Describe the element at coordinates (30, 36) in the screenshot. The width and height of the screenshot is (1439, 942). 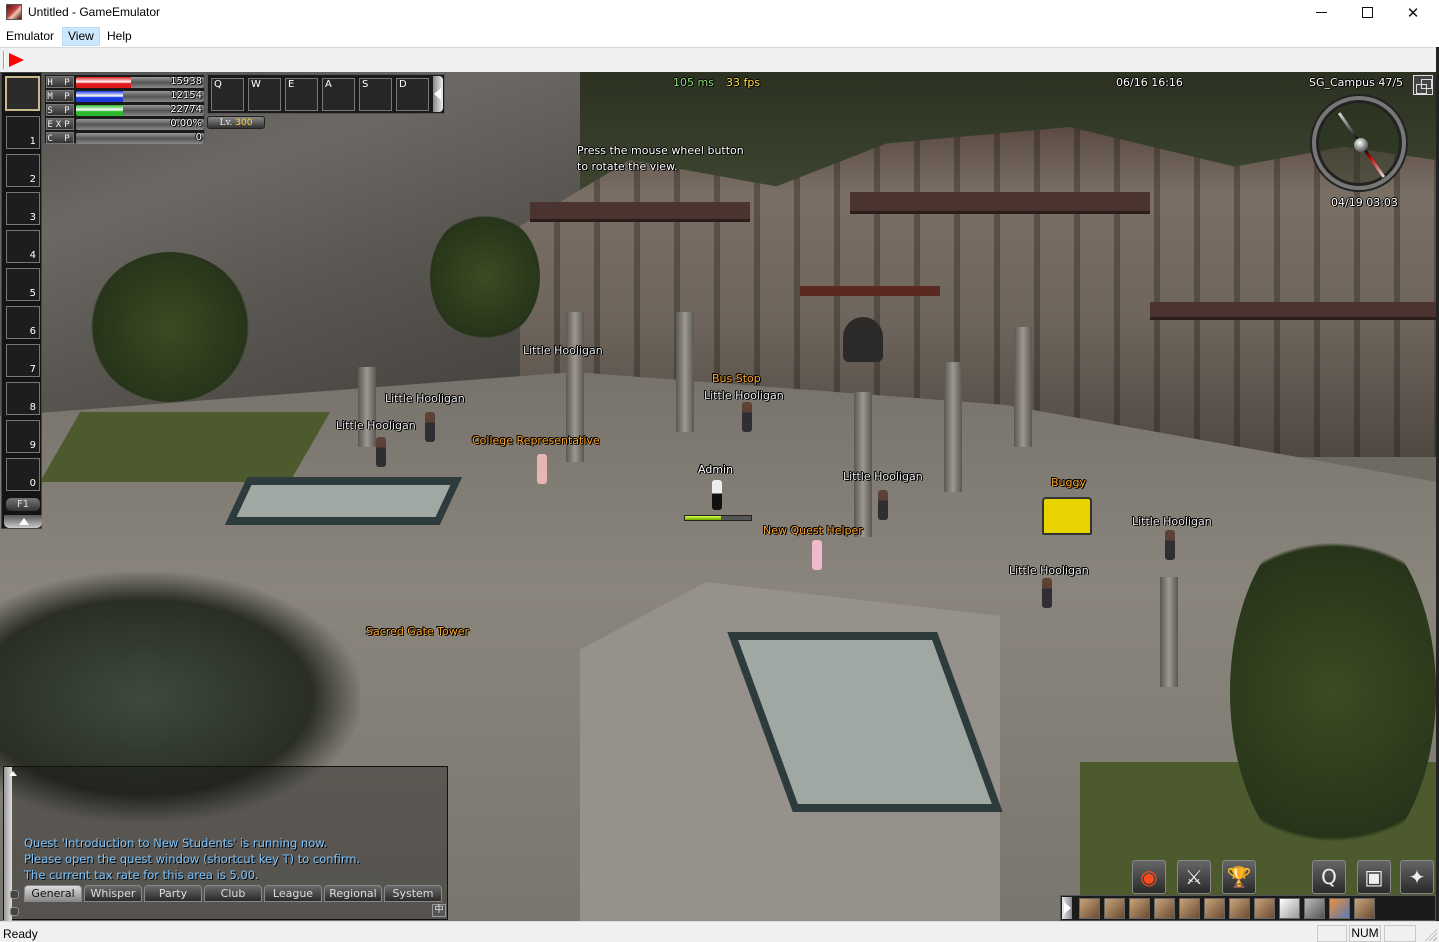
I see `menu-emulator: Emulator` at that location.